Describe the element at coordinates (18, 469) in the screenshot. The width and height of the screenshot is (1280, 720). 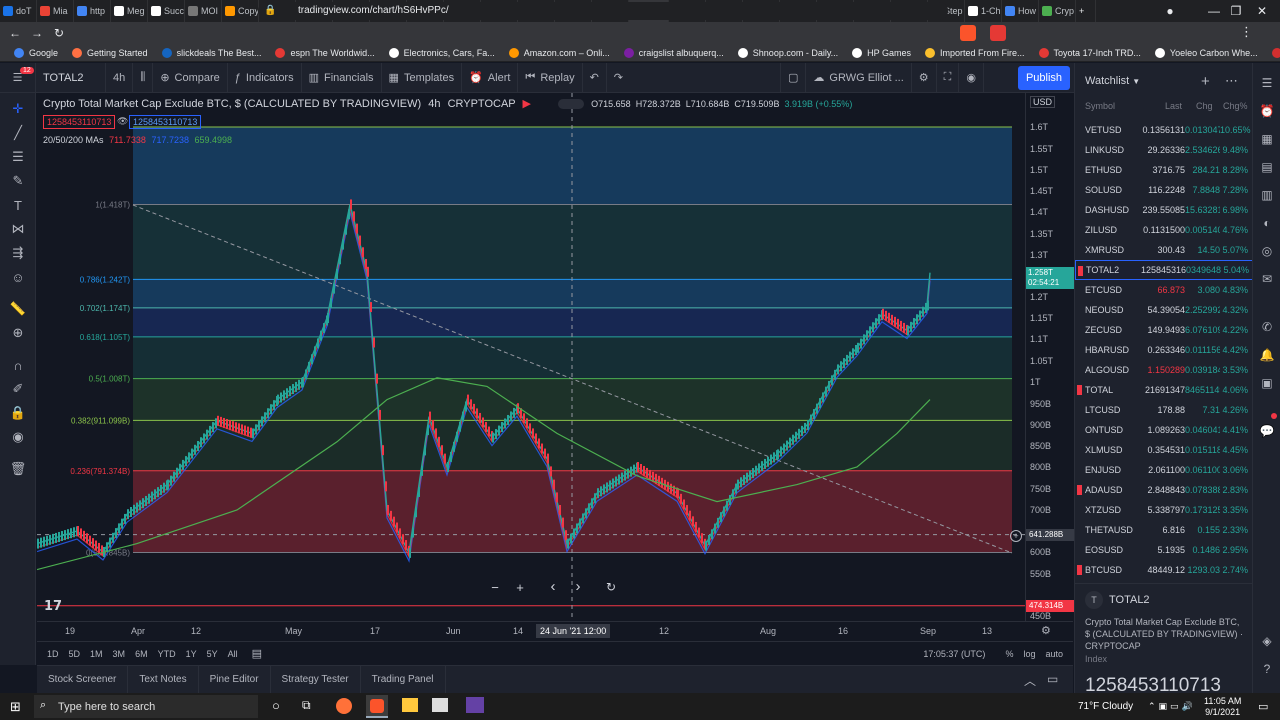
I see `trash-icon: 🗑` at that location.